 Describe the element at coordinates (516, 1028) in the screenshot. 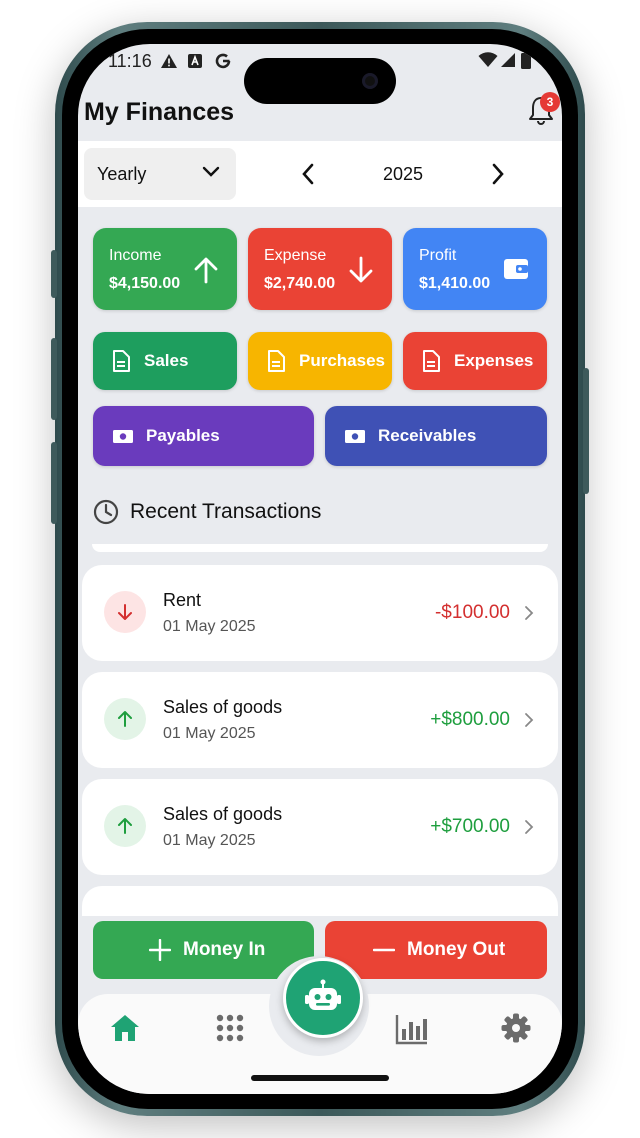

I see `settings-icon` at that location.